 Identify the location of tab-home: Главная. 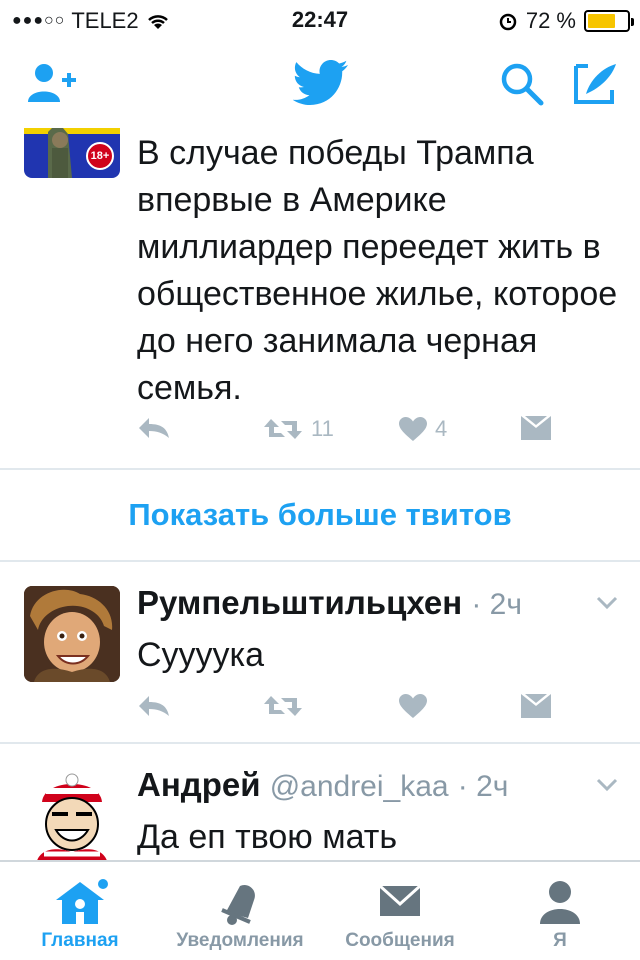
(80, 911).